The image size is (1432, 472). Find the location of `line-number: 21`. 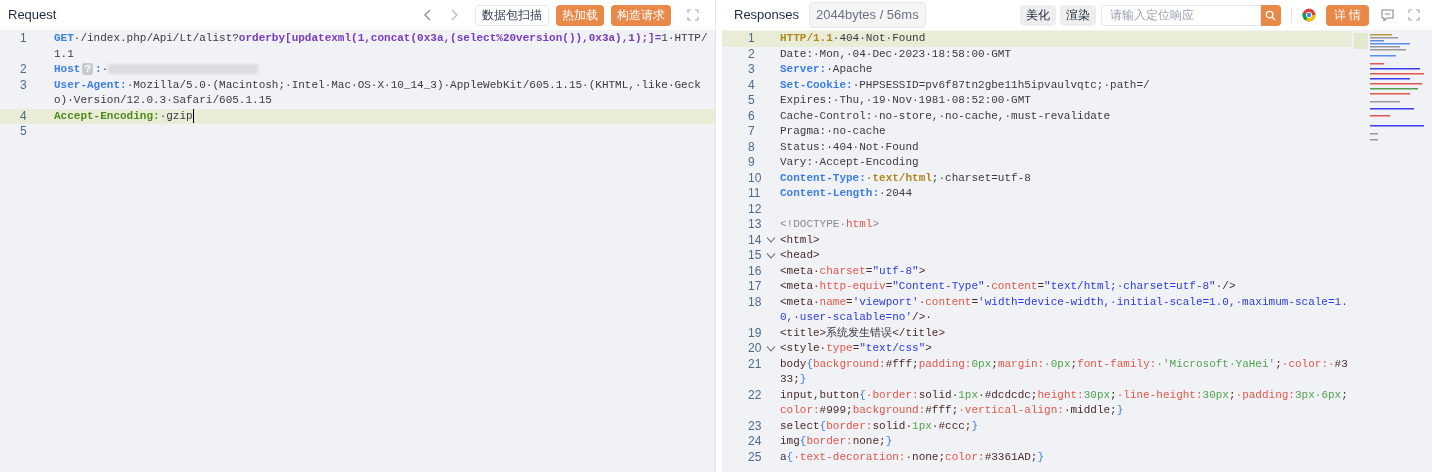

line-number: 21 is located at coordinates (755, 364).